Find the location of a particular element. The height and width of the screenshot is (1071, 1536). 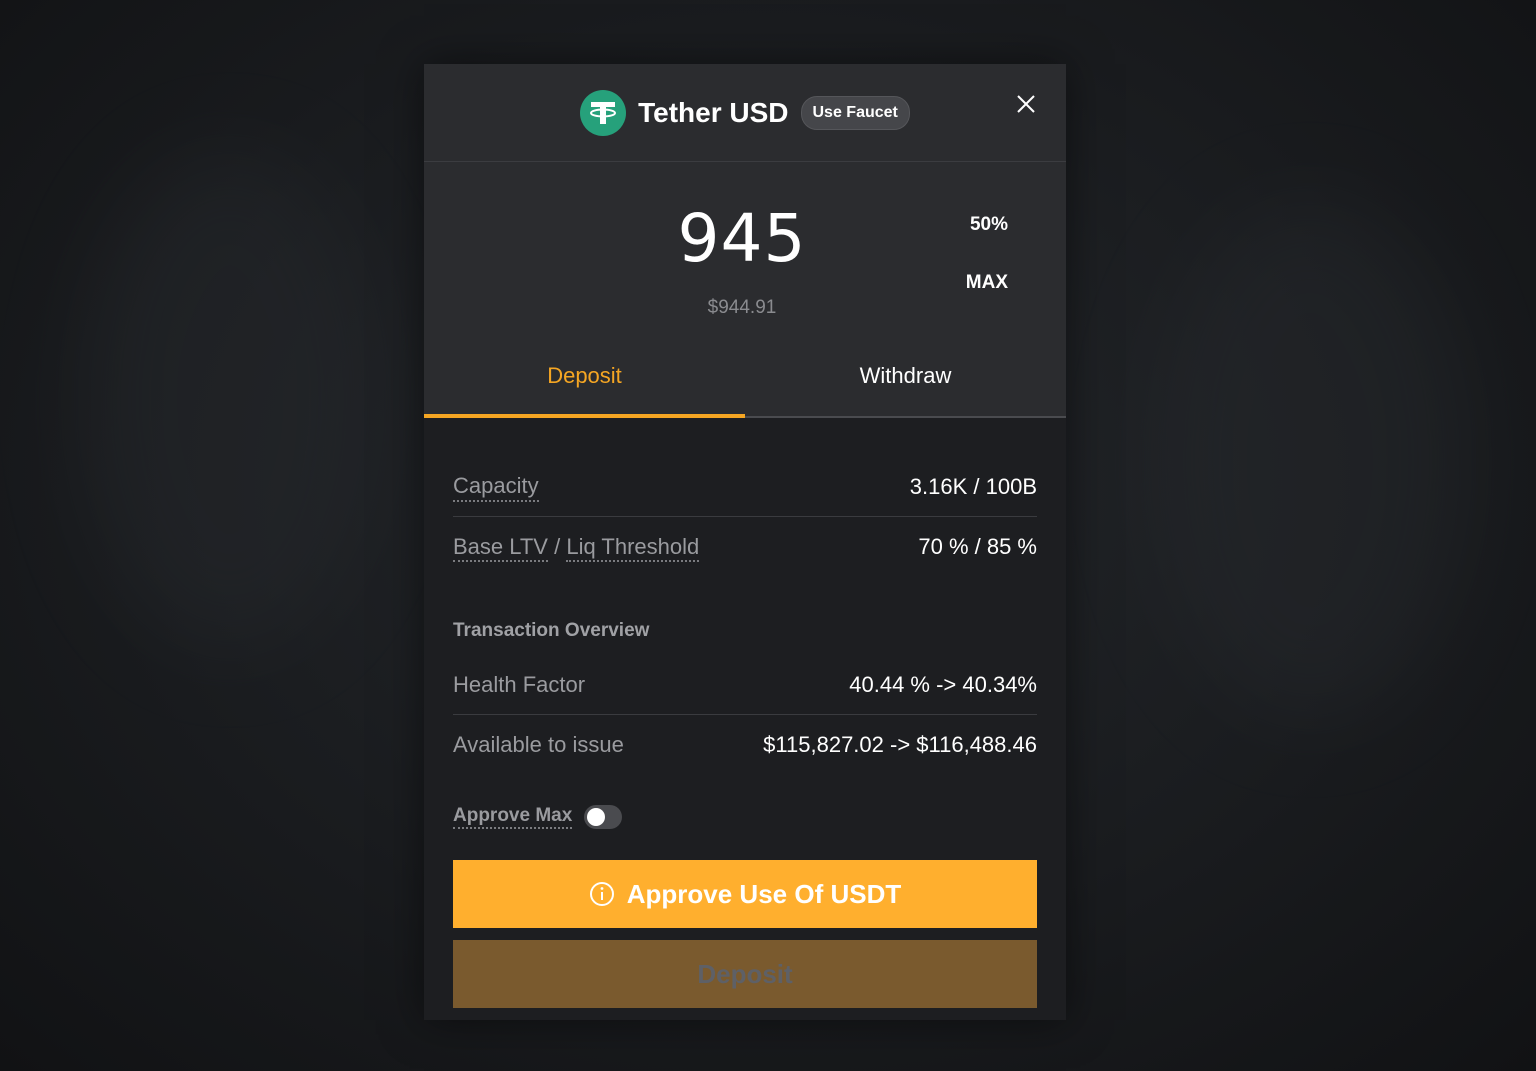

close-icon is located at coordinates (1026, 104).